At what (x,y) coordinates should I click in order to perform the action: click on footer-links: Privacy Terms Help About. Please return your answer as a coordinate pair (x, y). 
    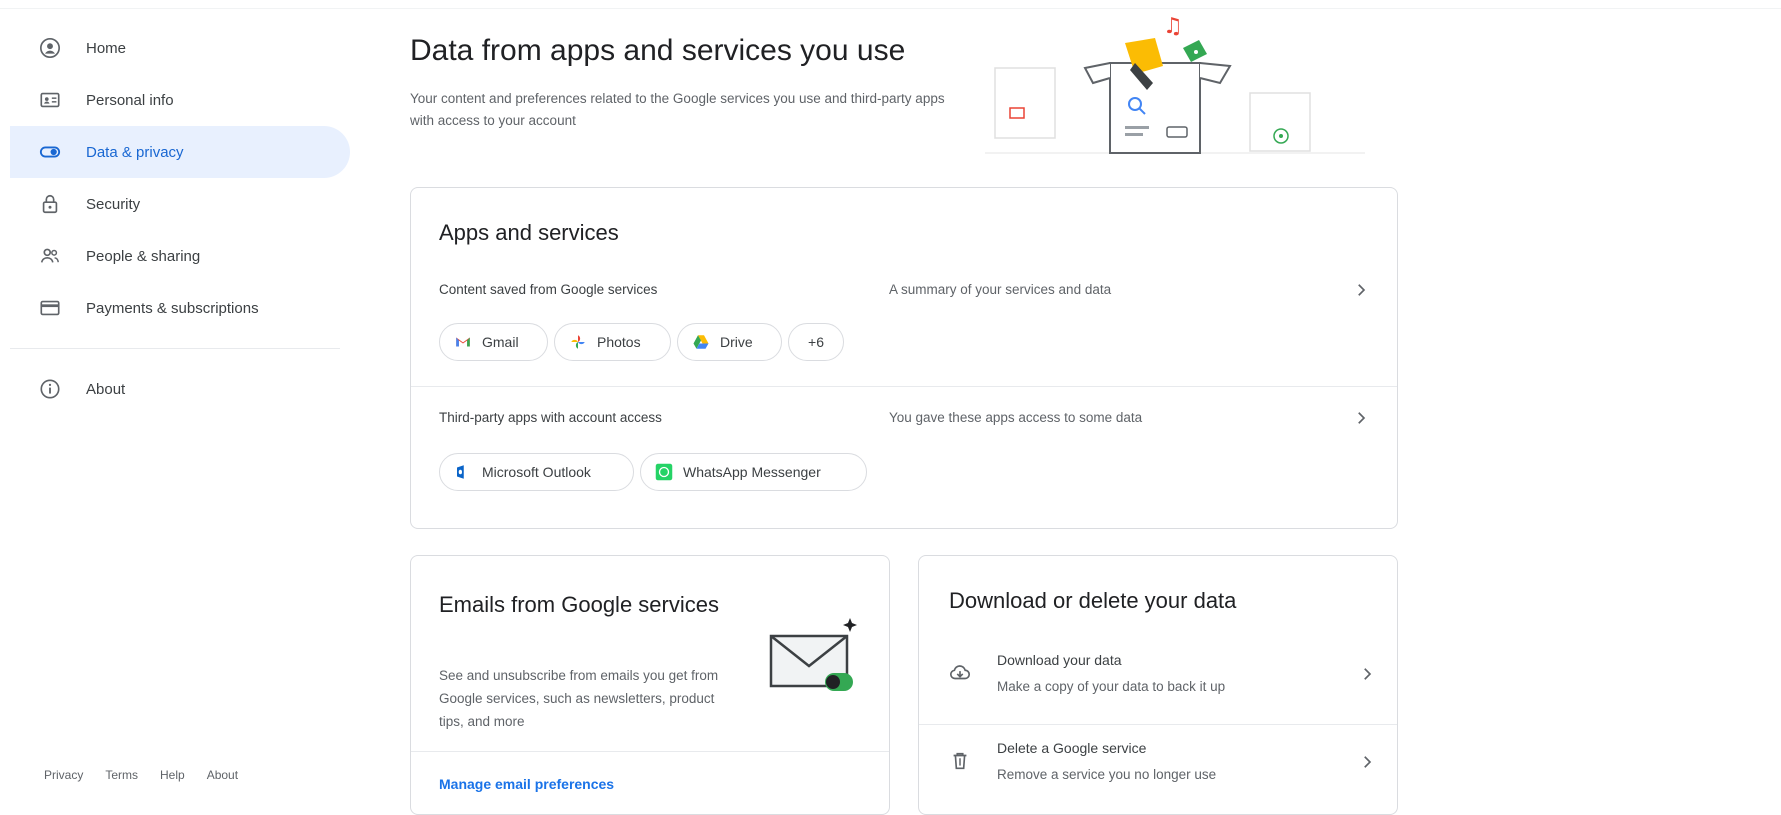
    Looking at the image, I should click on (141, 775).